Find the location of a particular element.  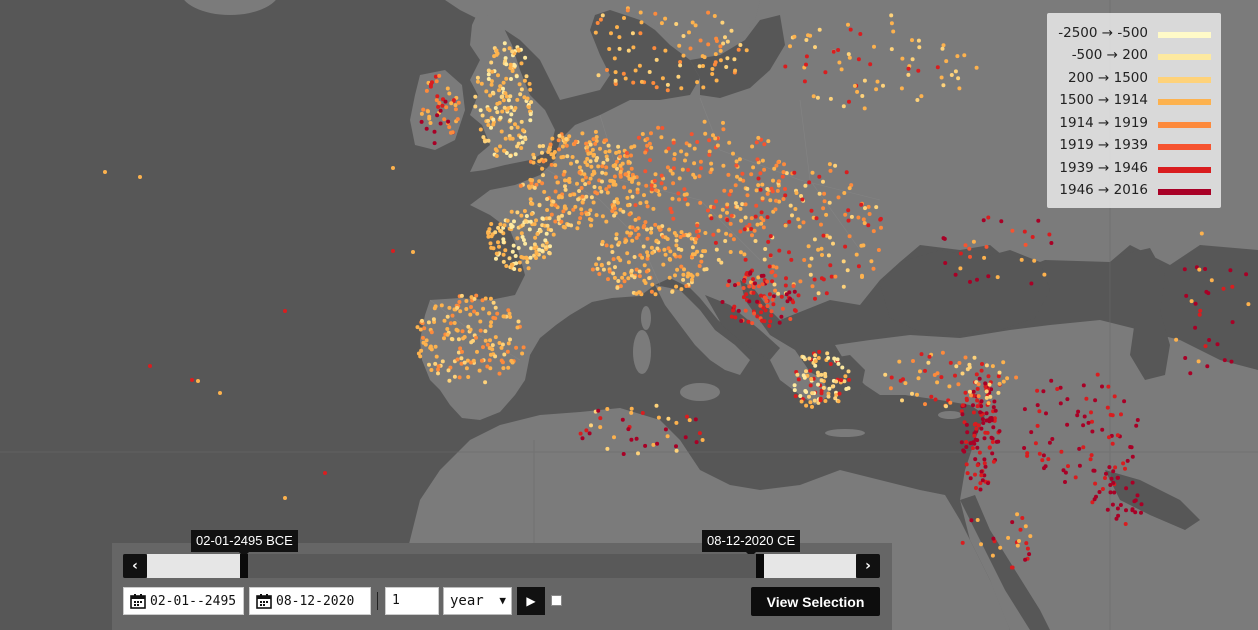

step-size-input: 1 is located at coordinates (412, 601).